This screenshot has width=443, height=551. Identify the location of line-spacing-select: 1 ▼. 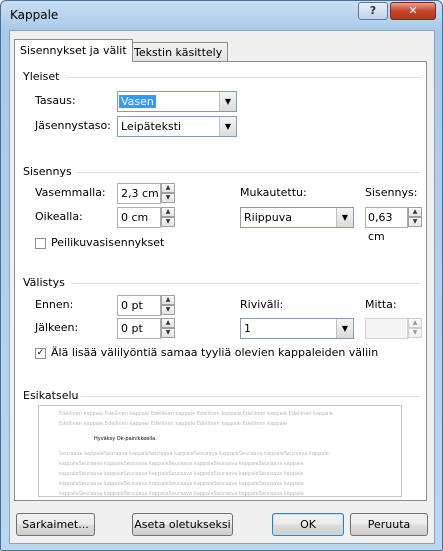
(297, 328).